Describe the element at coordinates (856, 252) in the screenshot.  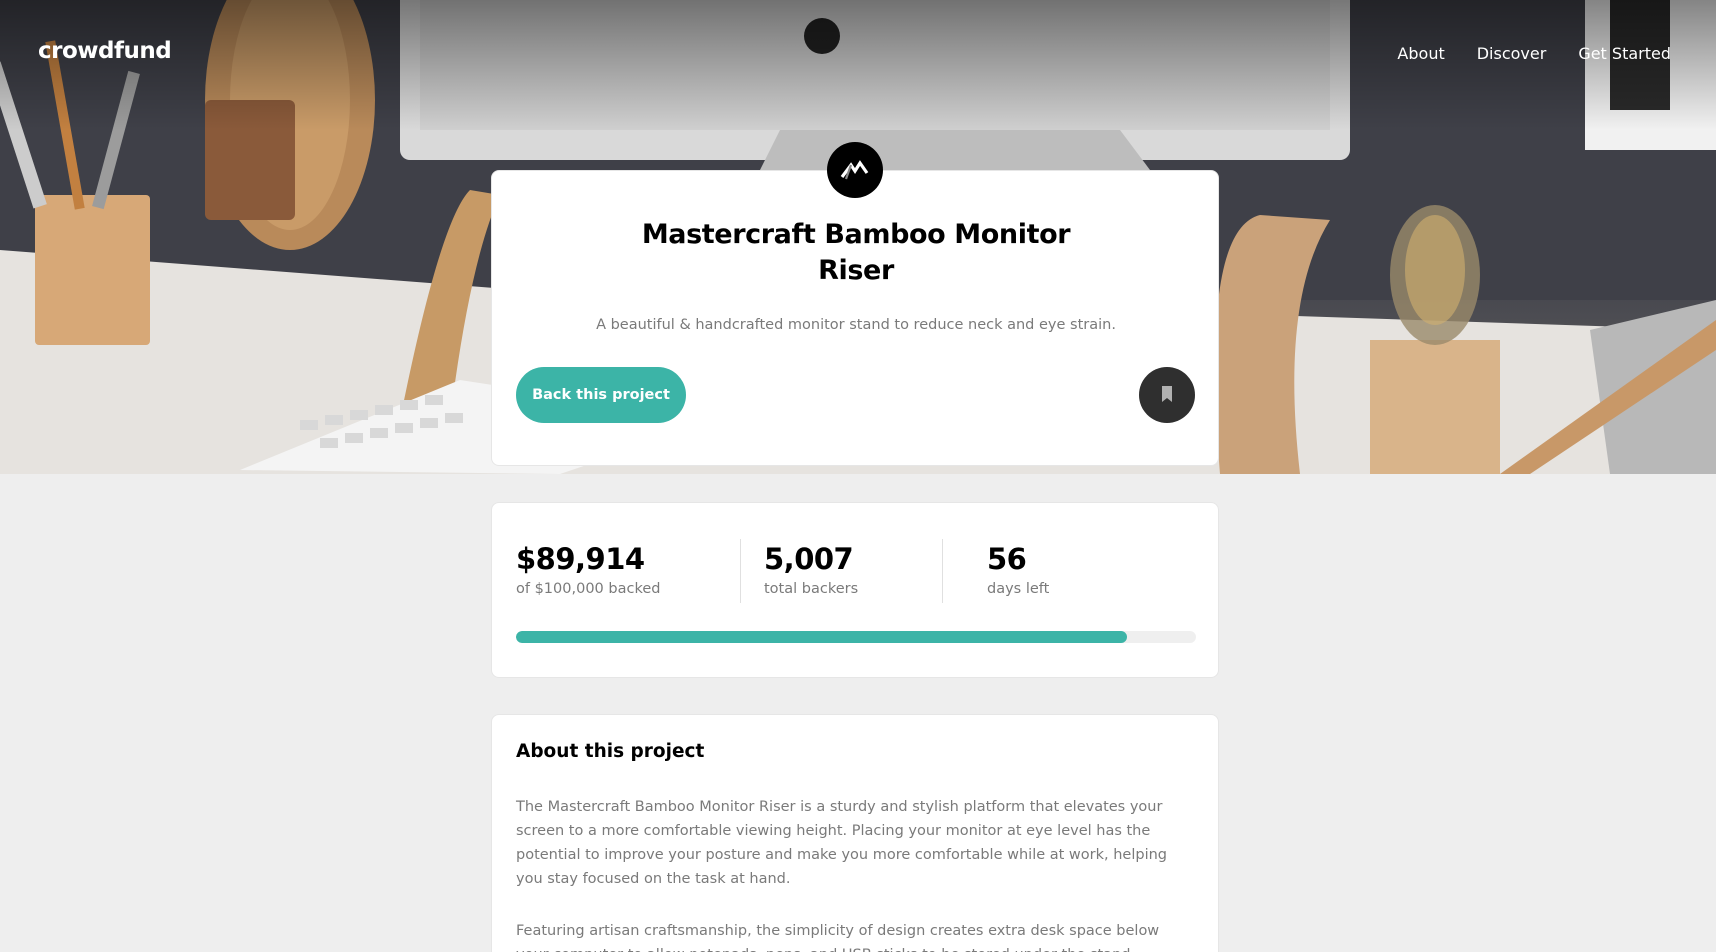
I see `project-title: Mastercraft Bamboo Monitor Riser` at that location.